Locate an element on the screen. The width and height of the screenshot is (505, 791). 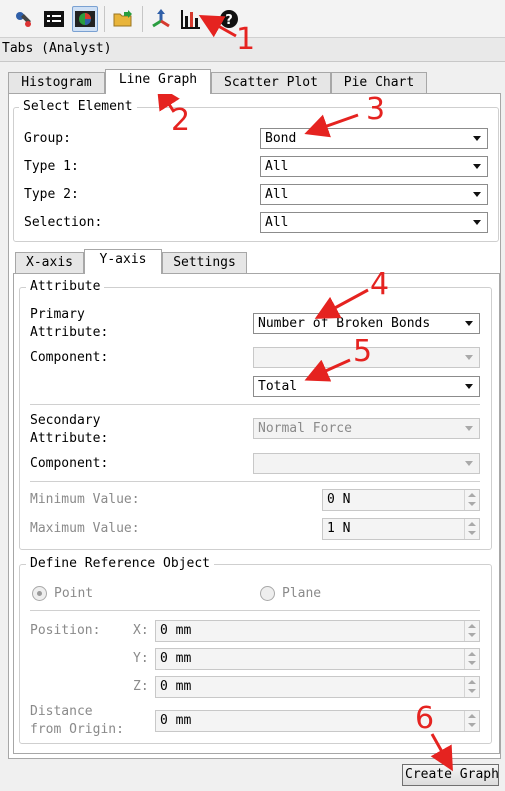
axes-icon is located at coordinates (161, 19).